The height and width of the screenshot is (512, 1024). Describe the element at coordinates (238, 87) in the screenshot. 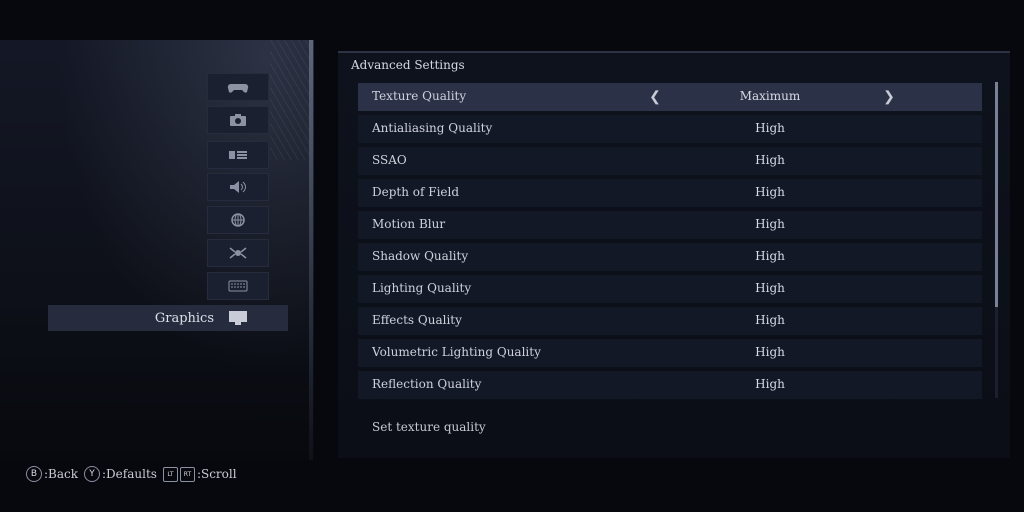

I see `gamepad-icon` at that location.